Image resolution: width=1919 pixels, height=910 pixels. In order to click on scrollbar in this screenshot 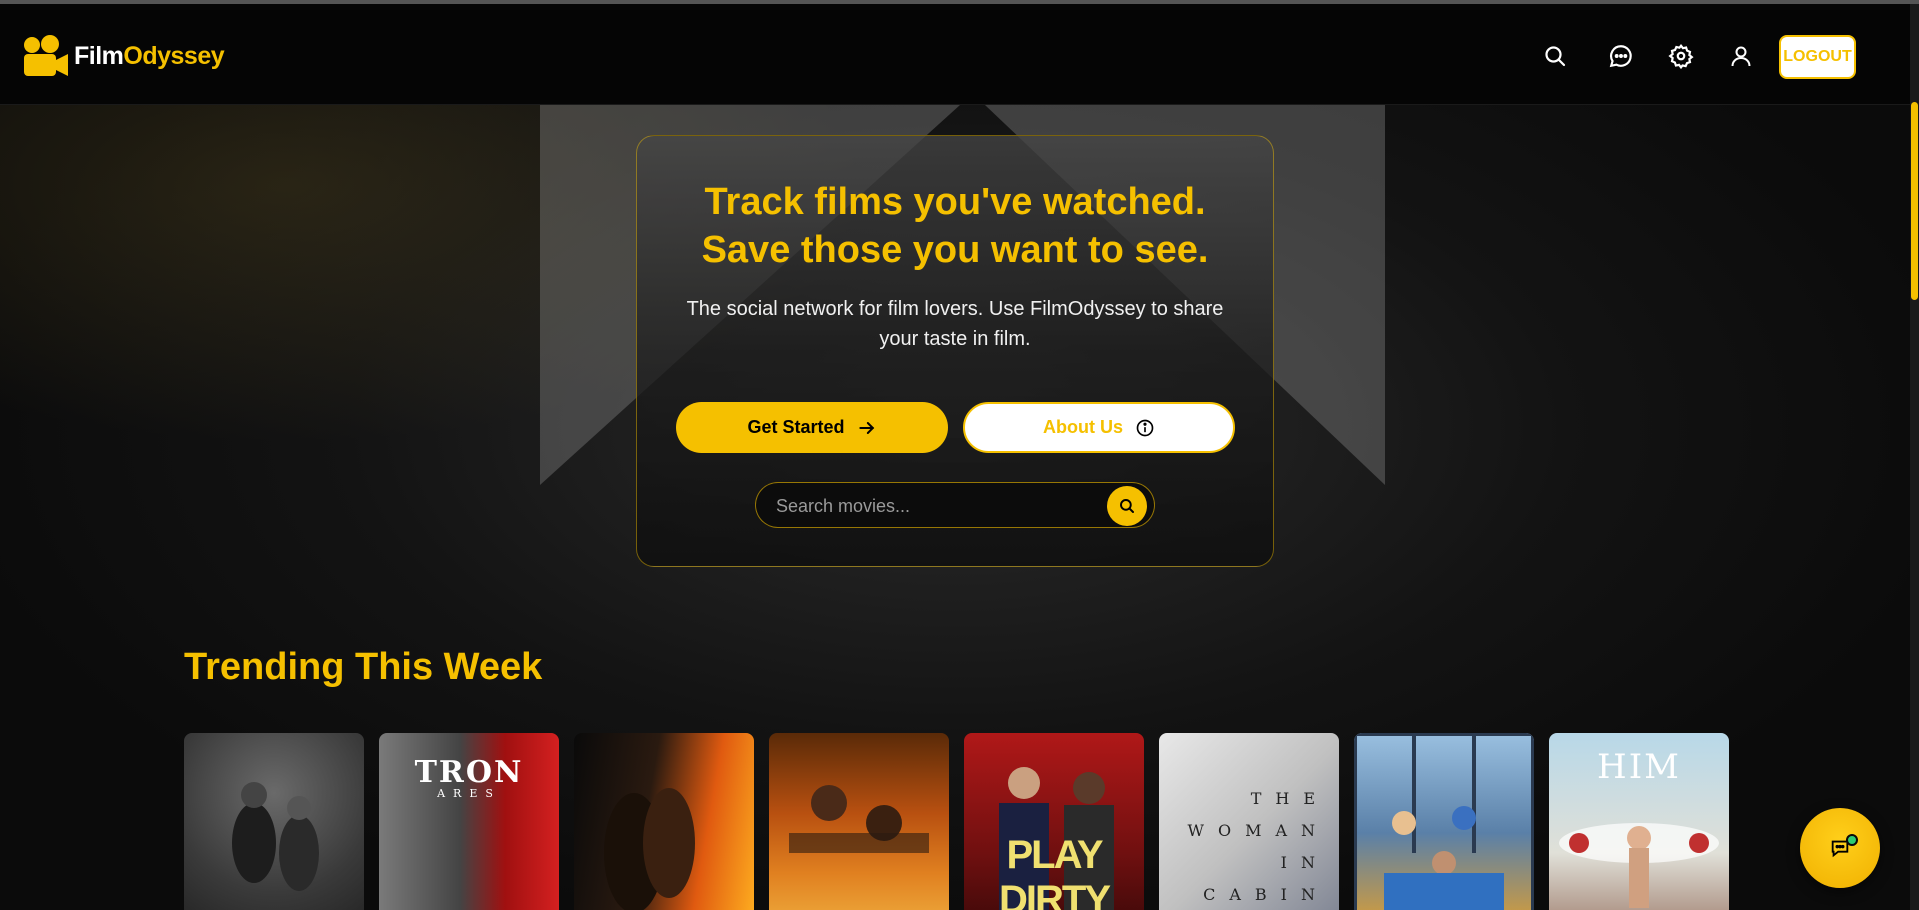, I will do `click(1914, 457)`.